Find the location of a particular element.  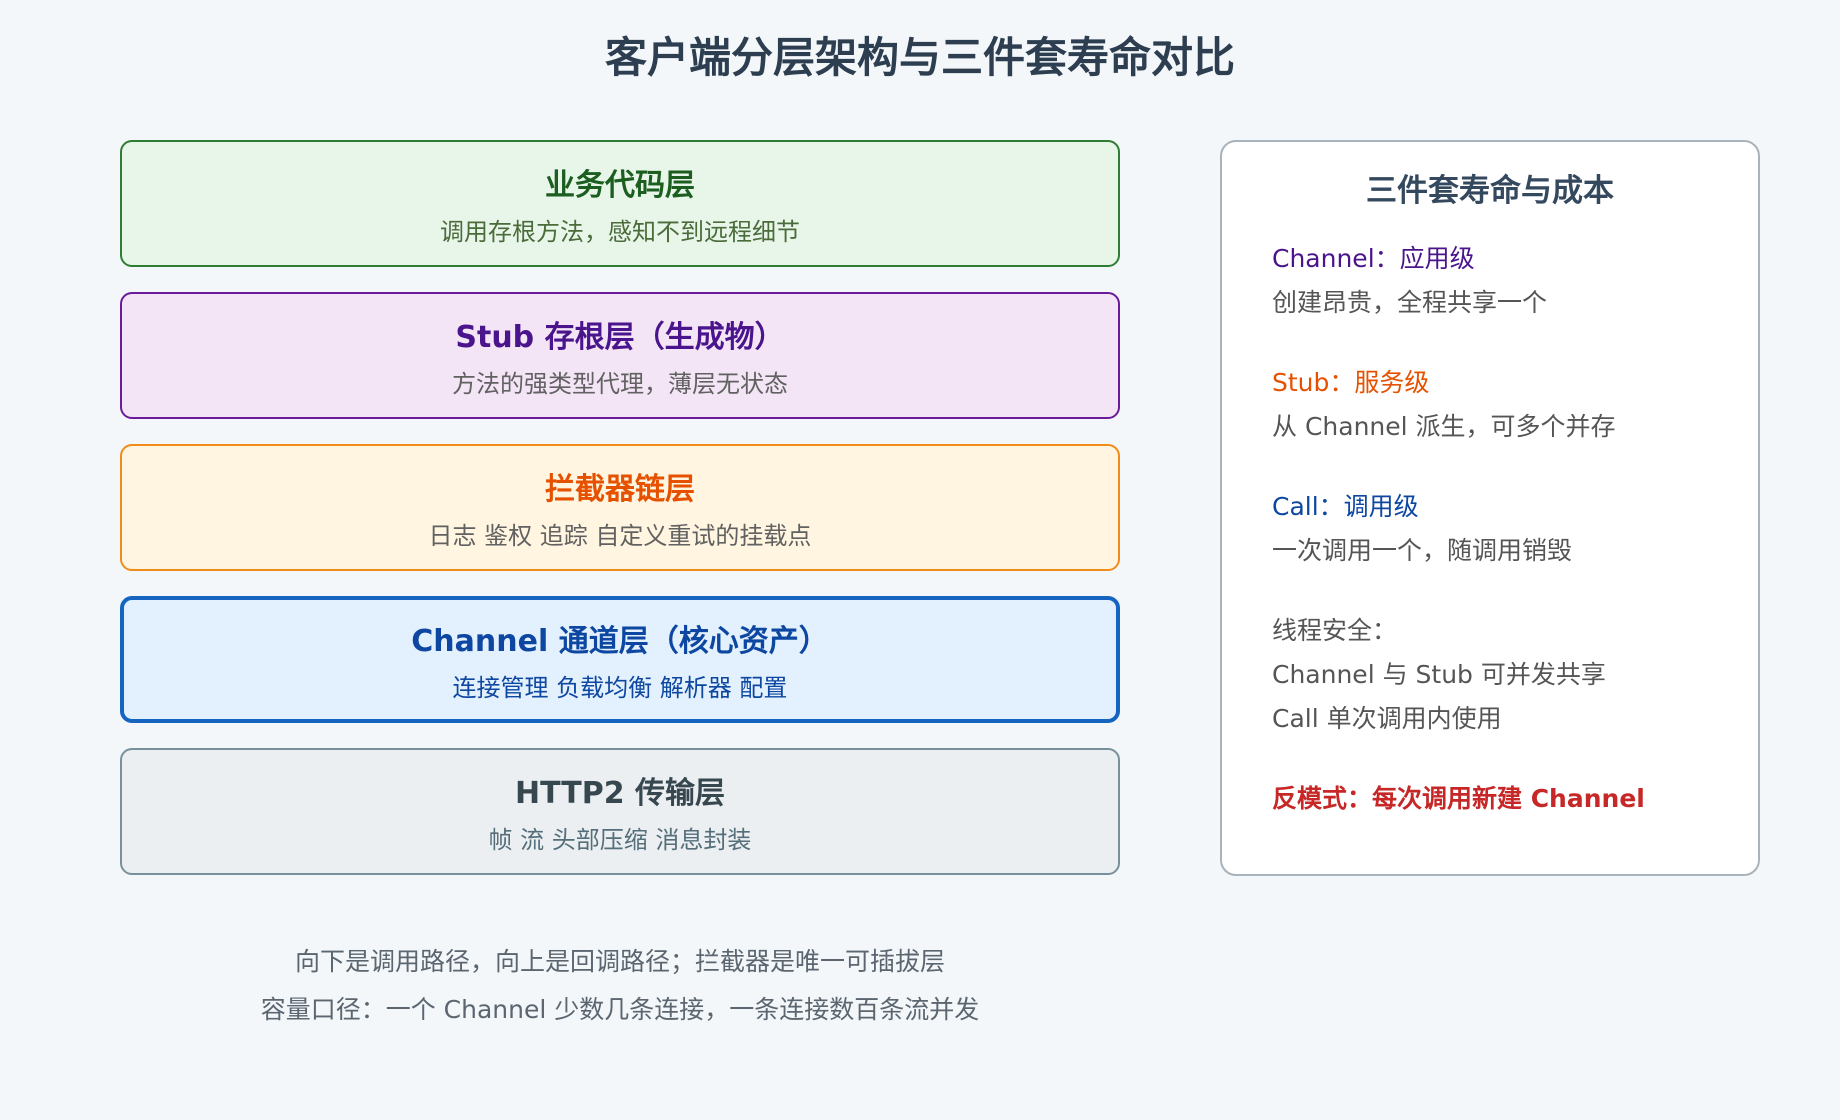

anti-pattern-warning: 反模式：每次调用新建 Channel is located at coordinates (1458, 798).